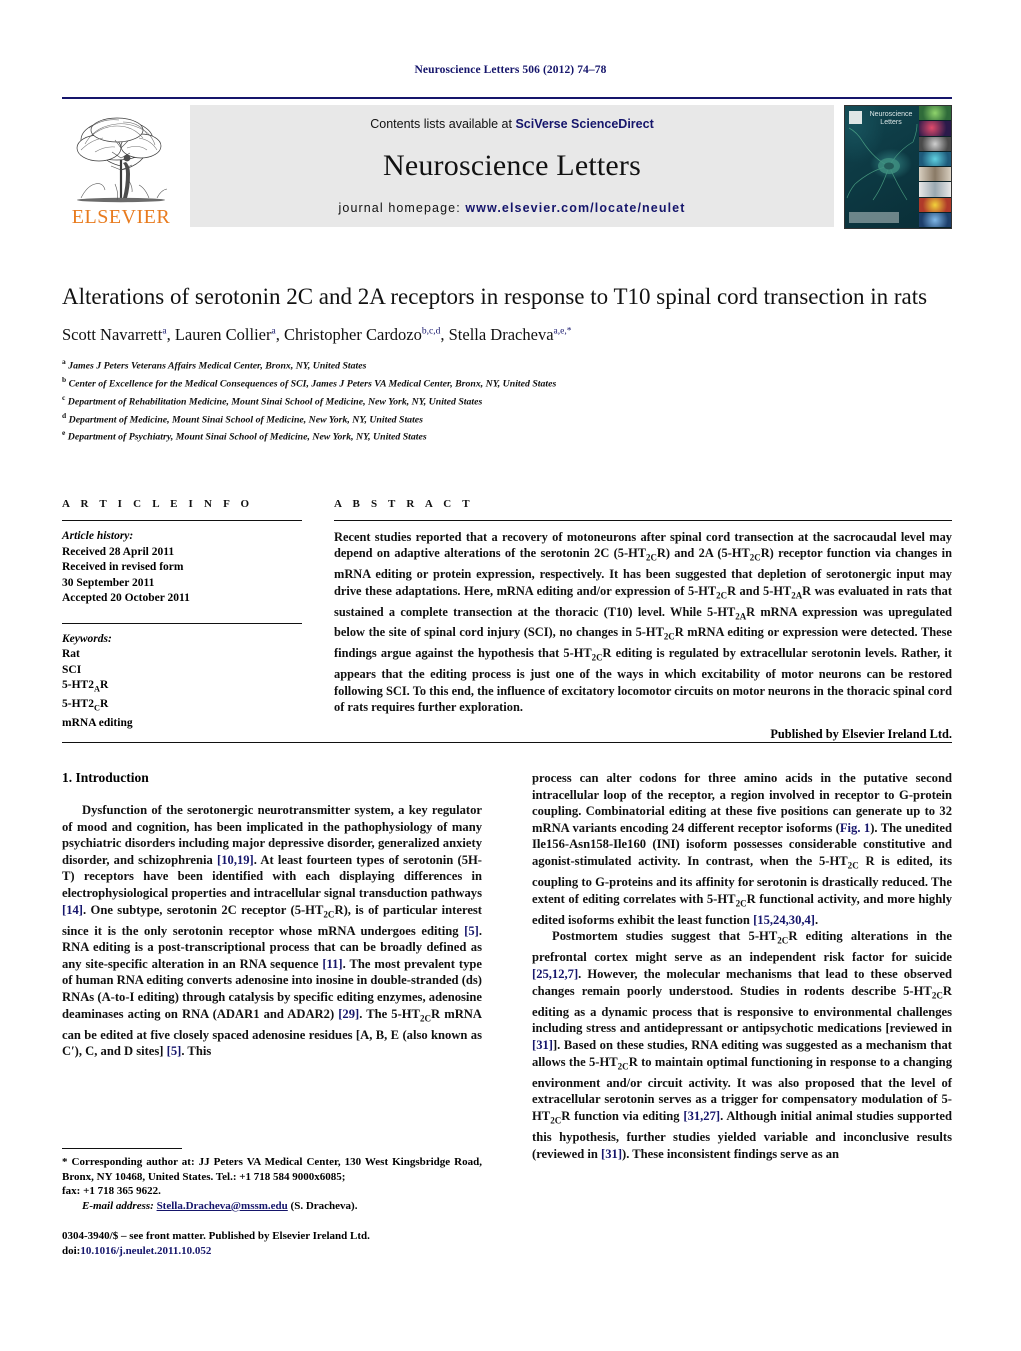 The image size is (1021, 1351). I want to click on keyword-item: Rat, so click(71, 654).